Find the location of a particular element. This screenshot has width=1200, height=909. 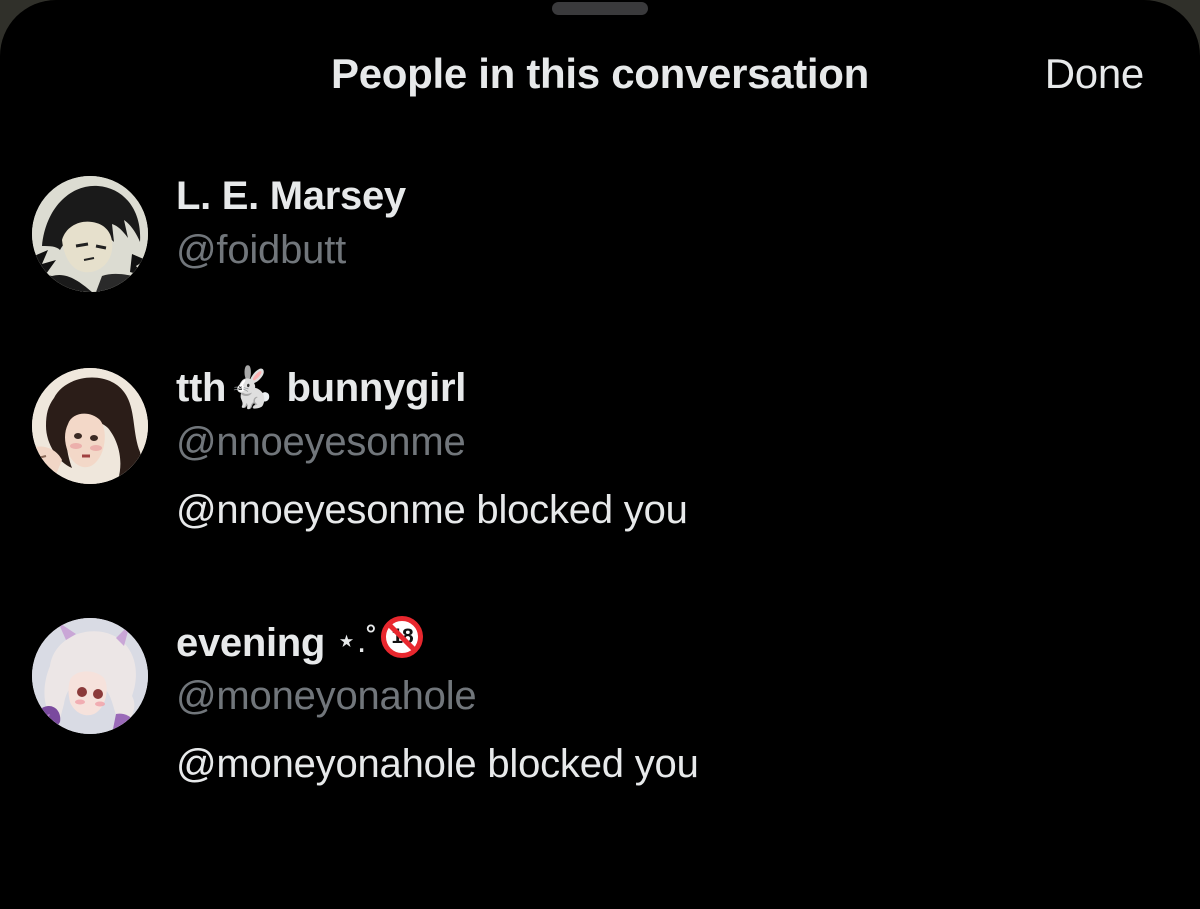

blocked-status: @nnoeyesonme blocked you is located at coordinates (432, 510).